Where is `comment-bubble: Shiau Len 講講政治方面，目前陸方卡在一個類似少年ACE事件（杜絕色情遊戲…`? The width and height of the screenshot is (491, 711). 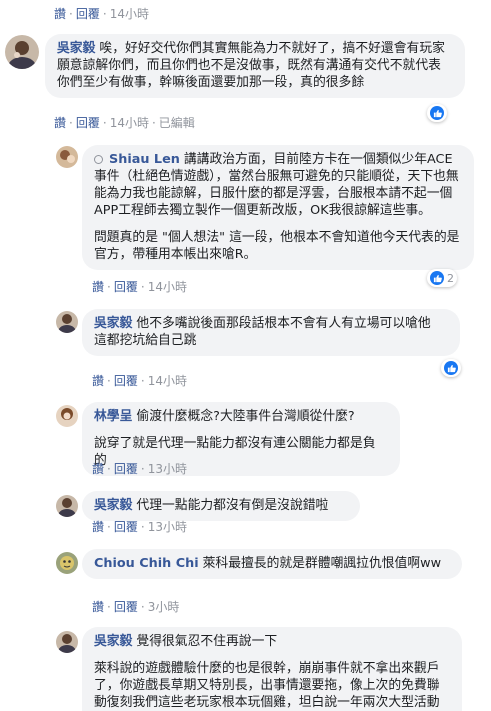
comment-bubble: Shiau Len 講講政治方面，目前陸方卡在一個類似少年ACE事件（杜絕色情遊戲… is located at coordinates (278, 207).